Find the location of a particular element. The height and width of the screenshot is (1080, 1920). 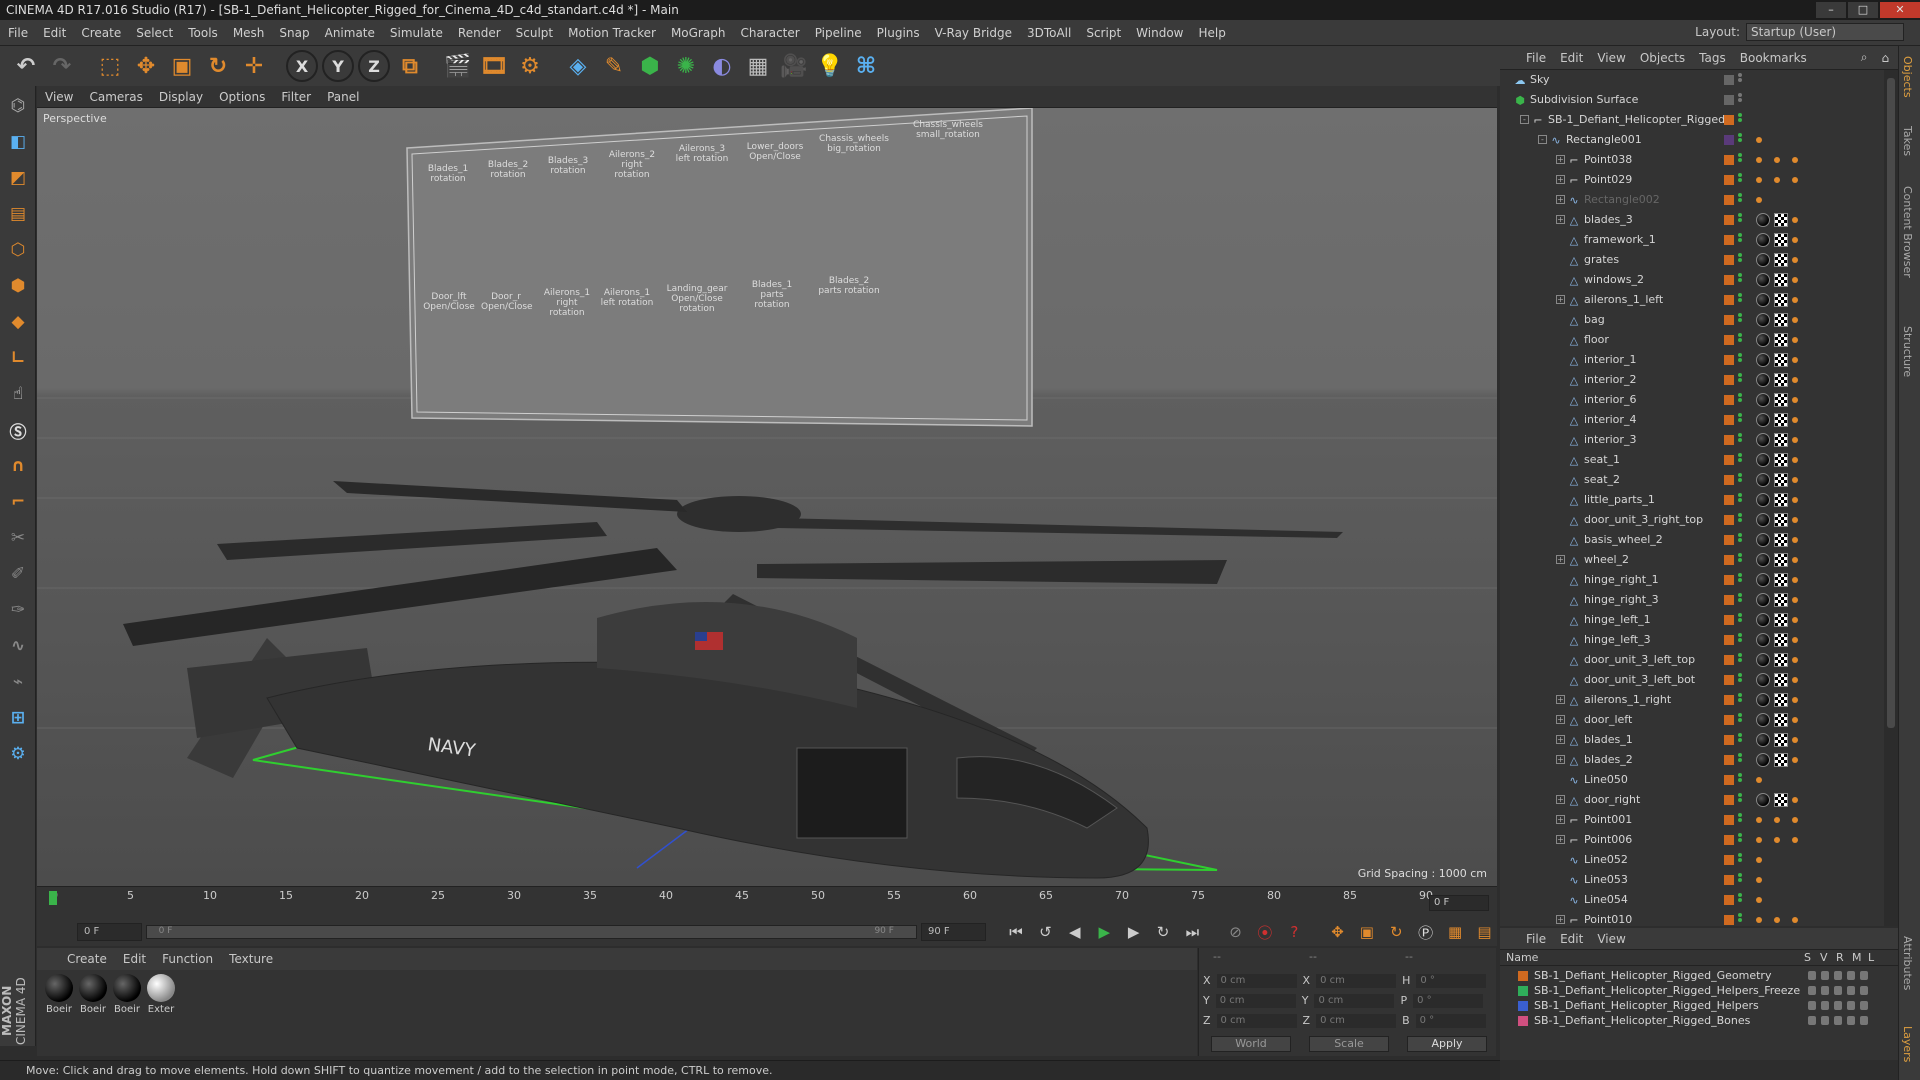

object-row: △ floor is located at coordinates (1692, 340).